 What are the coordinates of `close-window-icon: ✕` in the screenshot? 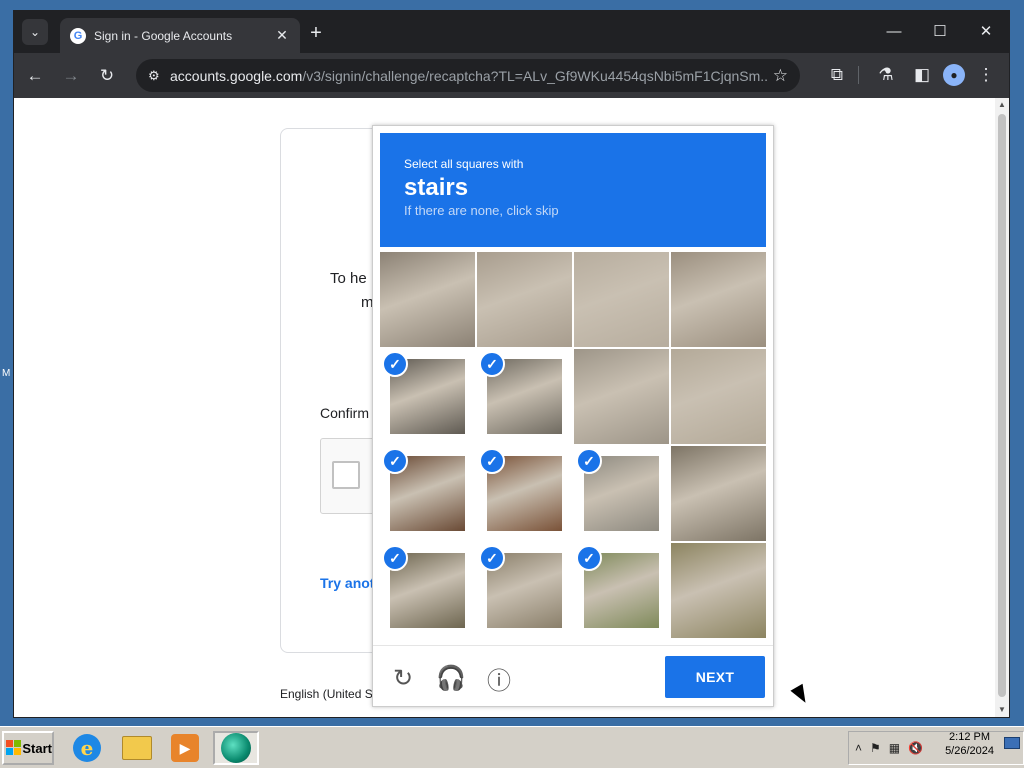 It's located at (986, 31).